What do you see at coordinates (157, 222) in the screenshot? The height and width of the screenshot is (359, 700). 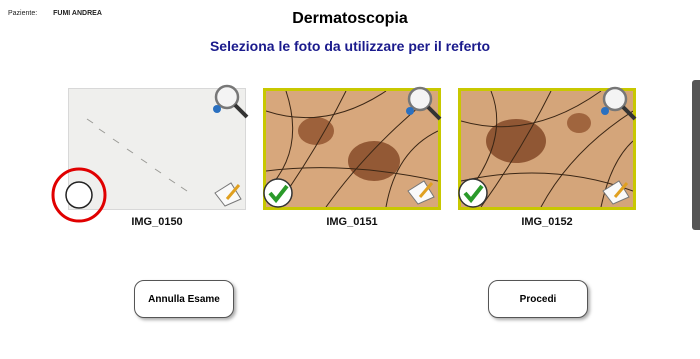 I see `photo-caption-1: IMG_0150` at bounding box center [157, 222].